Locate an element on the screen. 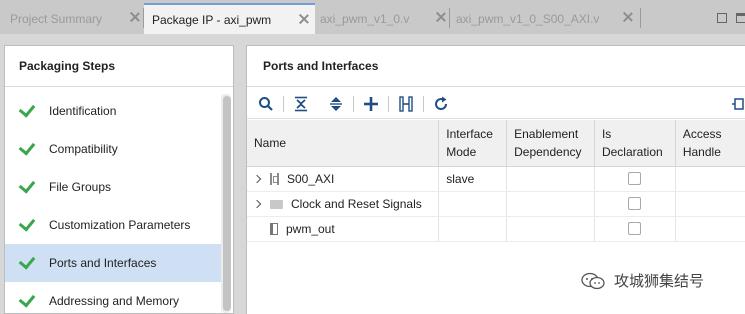 The width and height of the screenshot is (745, 314). steps-scrollbar-thumb is located at coordinates (227, 203).